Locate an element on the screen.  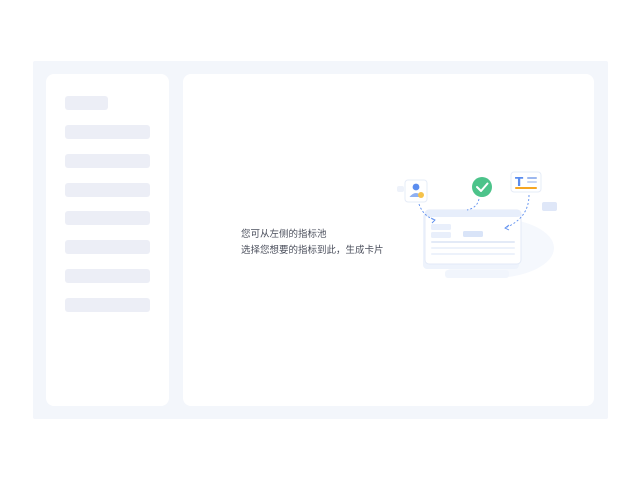
sidebar-title-placeholder is located at coordinates (86, 103).